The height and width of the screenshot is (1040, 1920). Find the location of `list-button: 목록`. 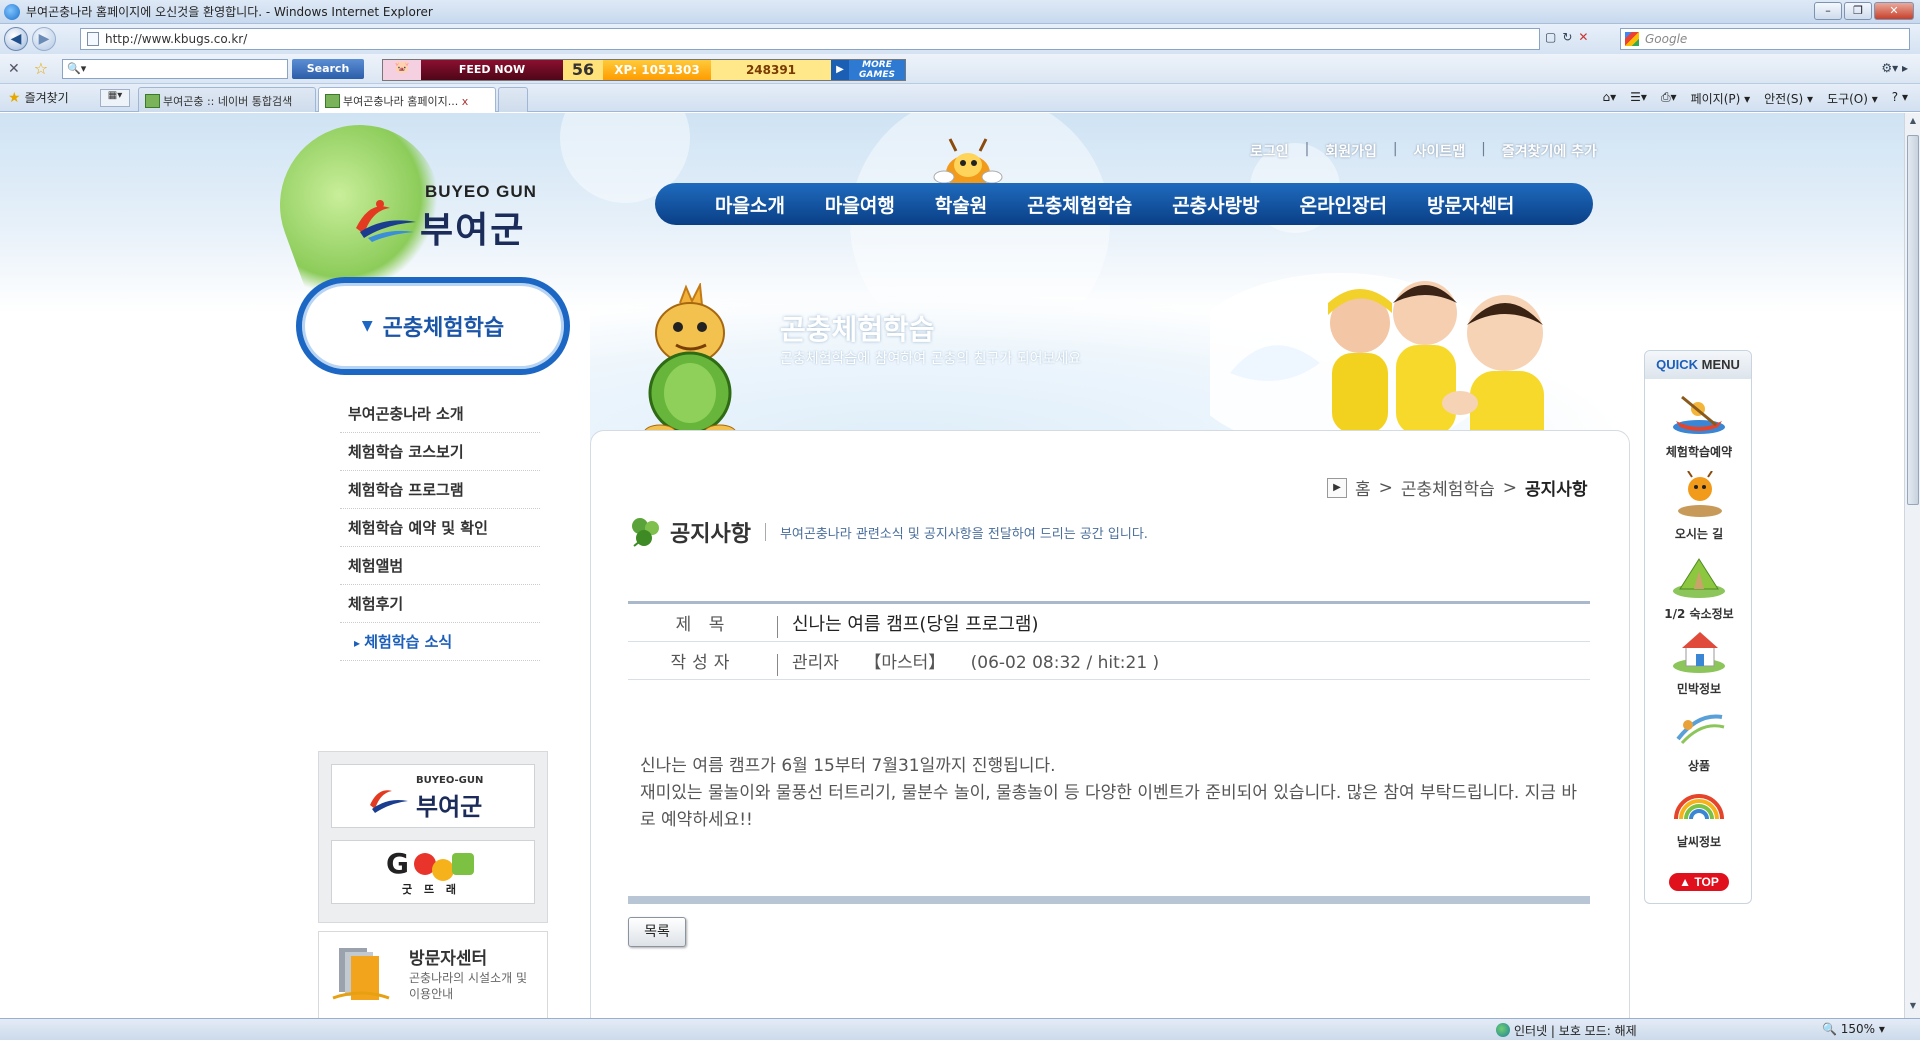

list-button: 목록 is located at coordinates (657, 932).